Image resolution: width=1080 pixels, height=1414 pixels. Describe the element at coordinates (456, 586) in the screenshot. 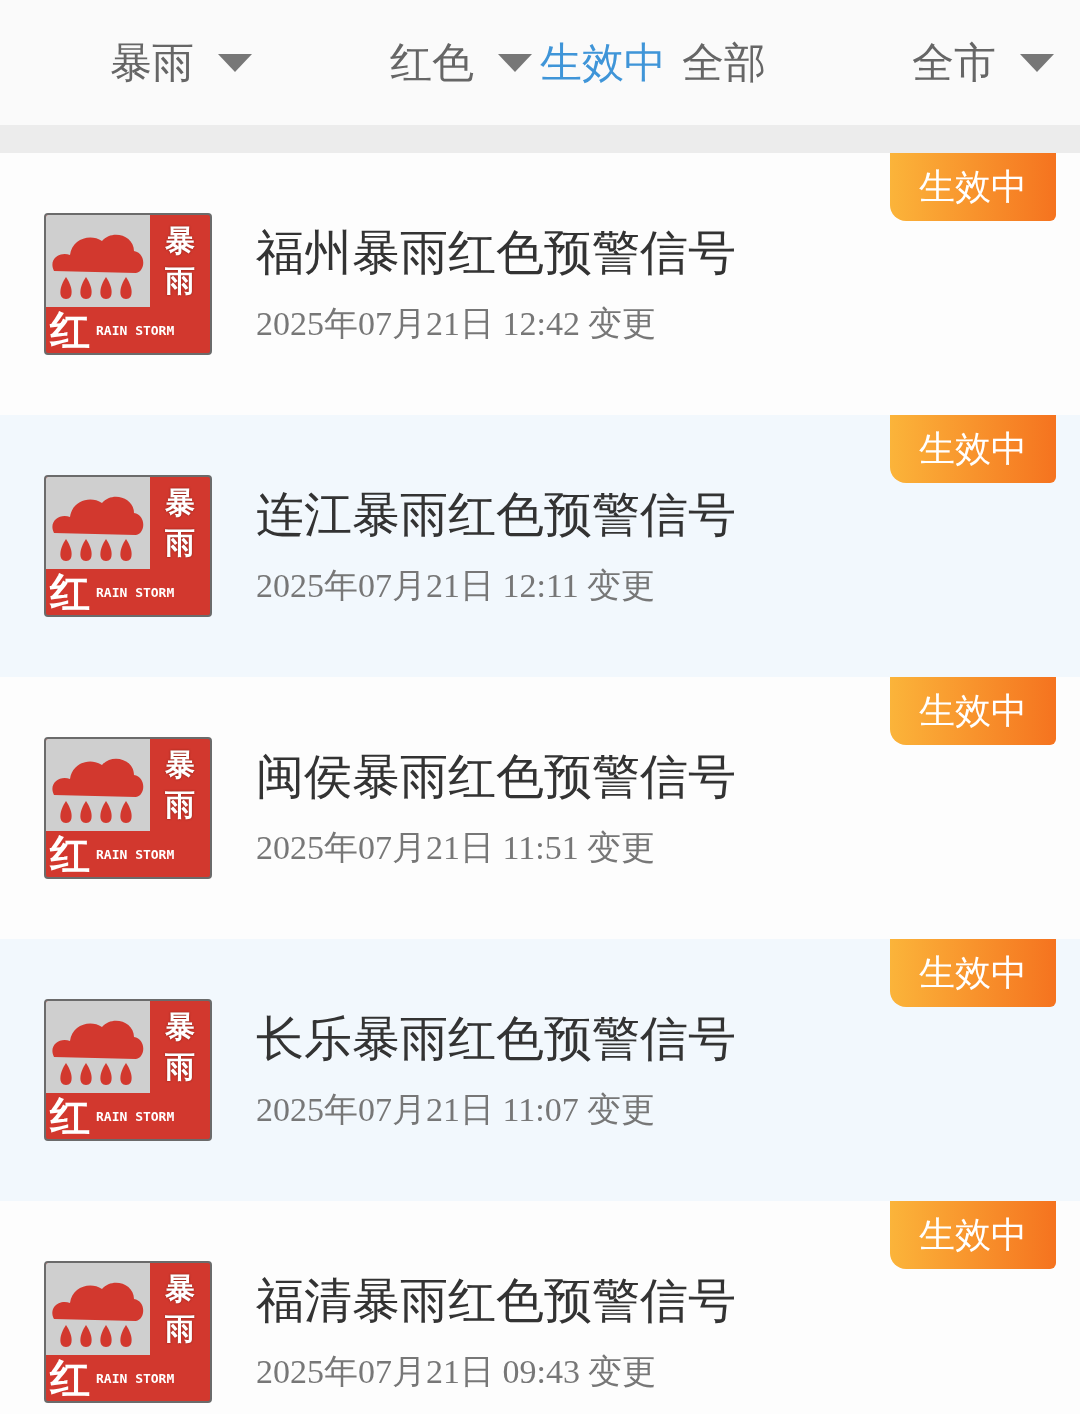

I see `warning-time: 2025年07月21日 12:11 变更` at that location.